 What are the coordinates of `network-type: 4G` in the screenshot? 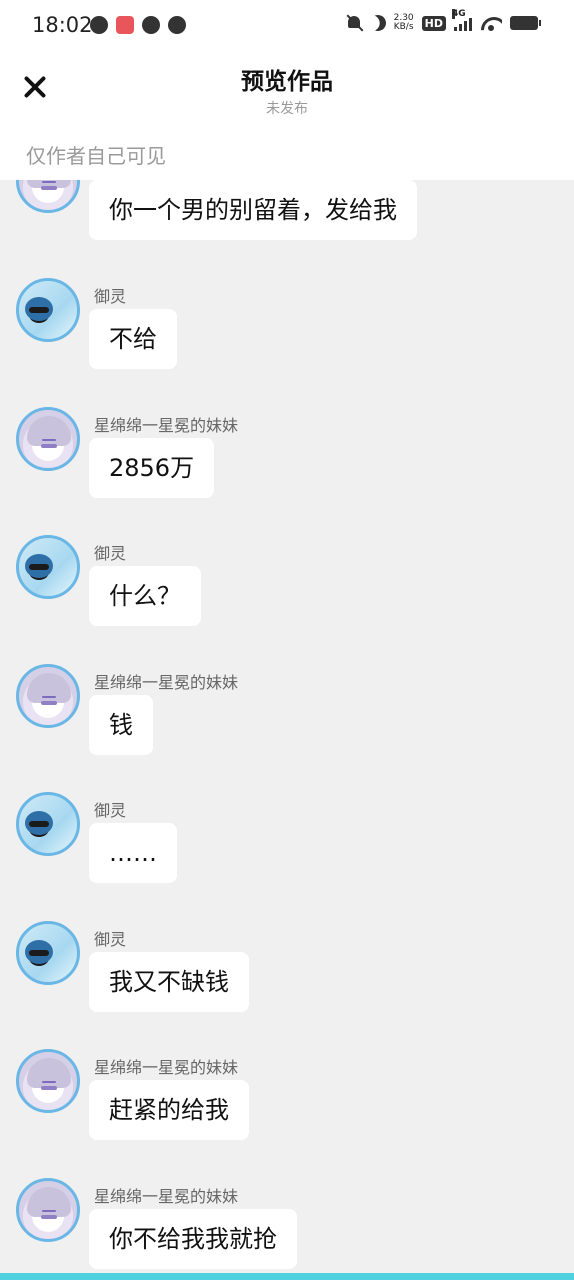 It's located at (459, 14).